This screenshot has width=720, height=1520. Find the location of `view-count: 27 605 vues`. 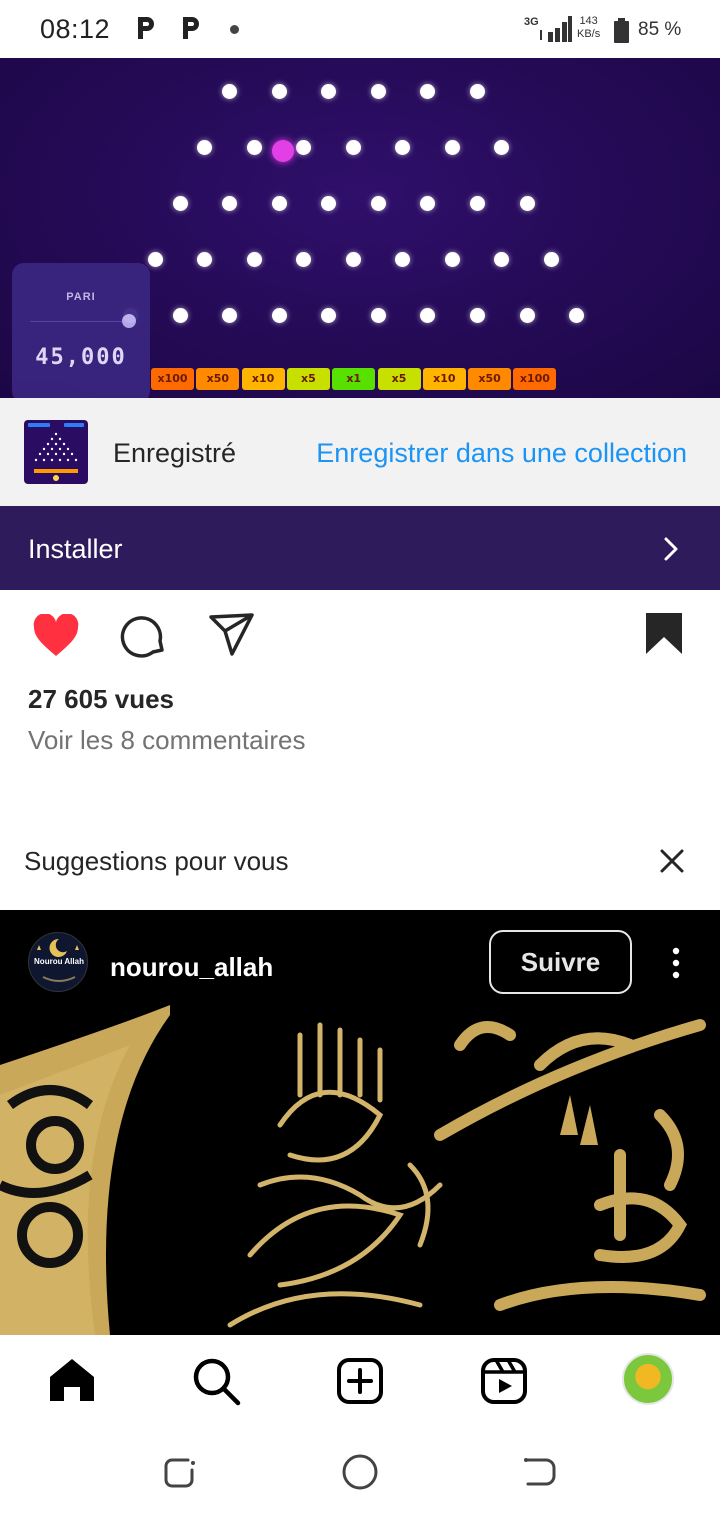

view-count: 27 605 vues is located at coordinates (101, 699).